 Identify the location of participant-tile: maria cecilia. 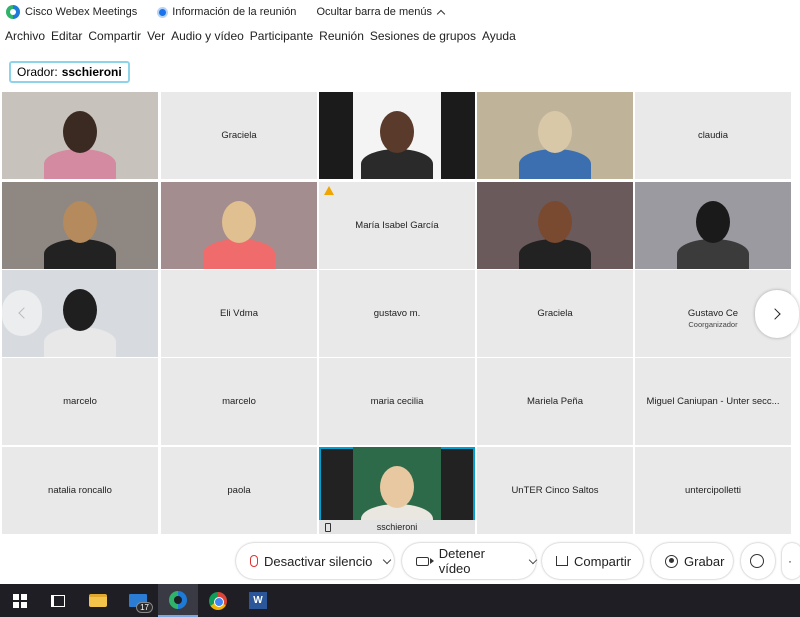
(397, 401).